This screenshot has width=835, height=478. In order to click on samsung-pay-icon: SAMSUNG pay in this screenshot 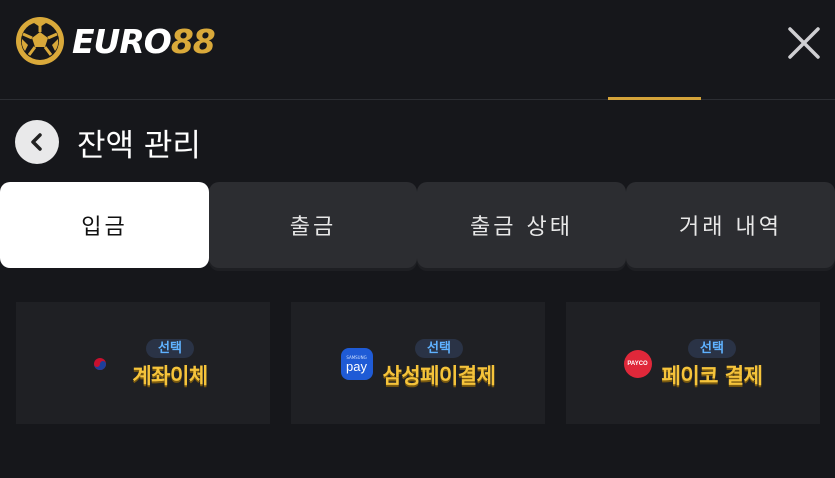, I will do `click(356, 364)`.